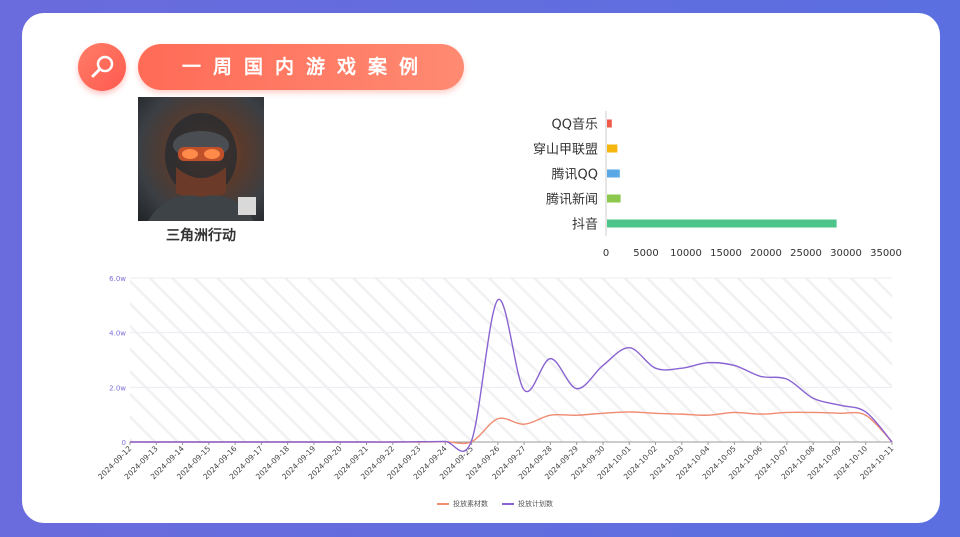 The width and height of the screenshot is (960, 537). Describe the element at coordinates (575, 175) in the screenshot. I see `bar-category-label: 腾讯QQ` at that location.